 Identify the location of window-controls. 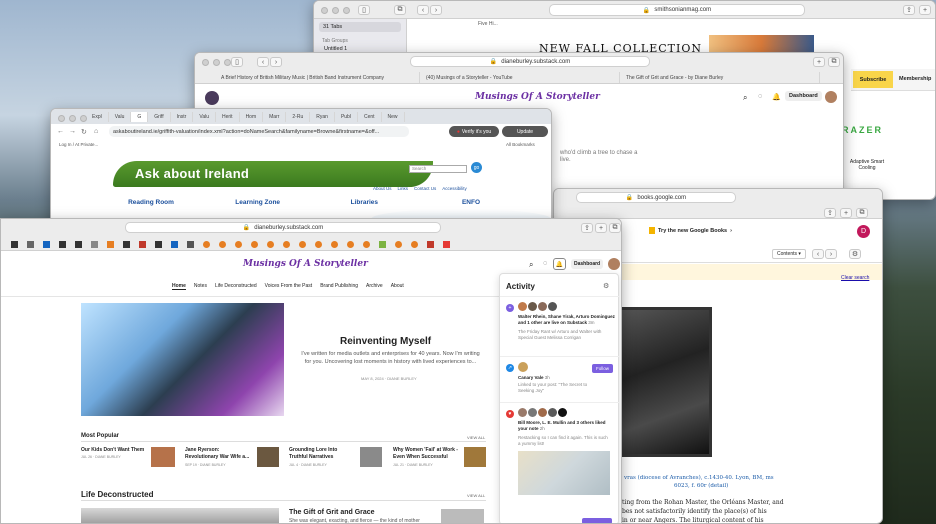
(216, 62).